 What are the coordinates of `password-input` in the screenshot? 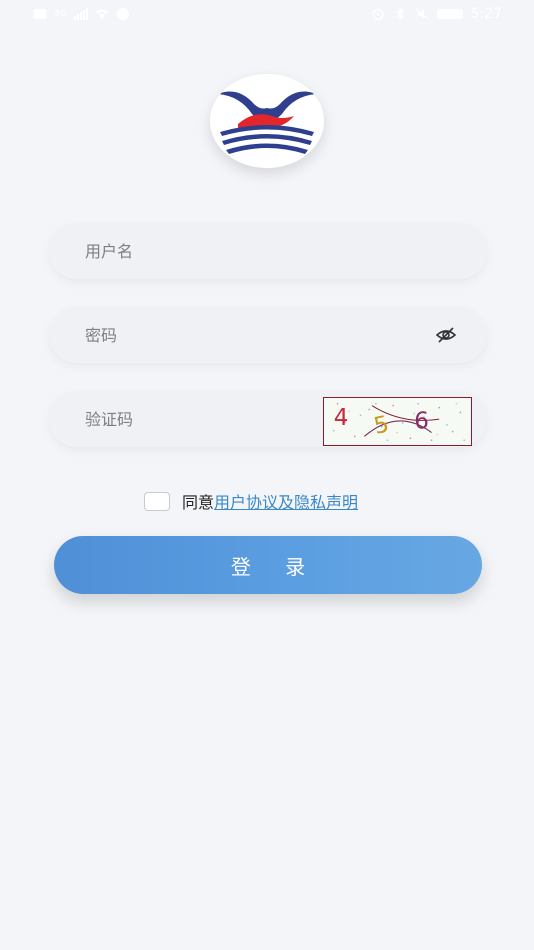 It's located at (235, 335).